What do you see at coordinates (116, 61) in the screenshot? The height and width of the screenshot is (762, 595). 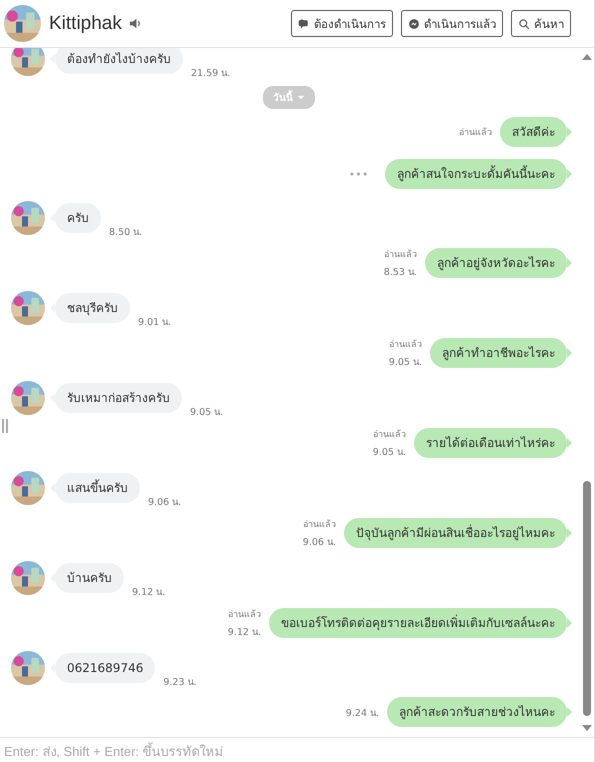 I see `message-bubble: ต้องทำยังไงบ้างครับ` at bounding box center [116, 61].